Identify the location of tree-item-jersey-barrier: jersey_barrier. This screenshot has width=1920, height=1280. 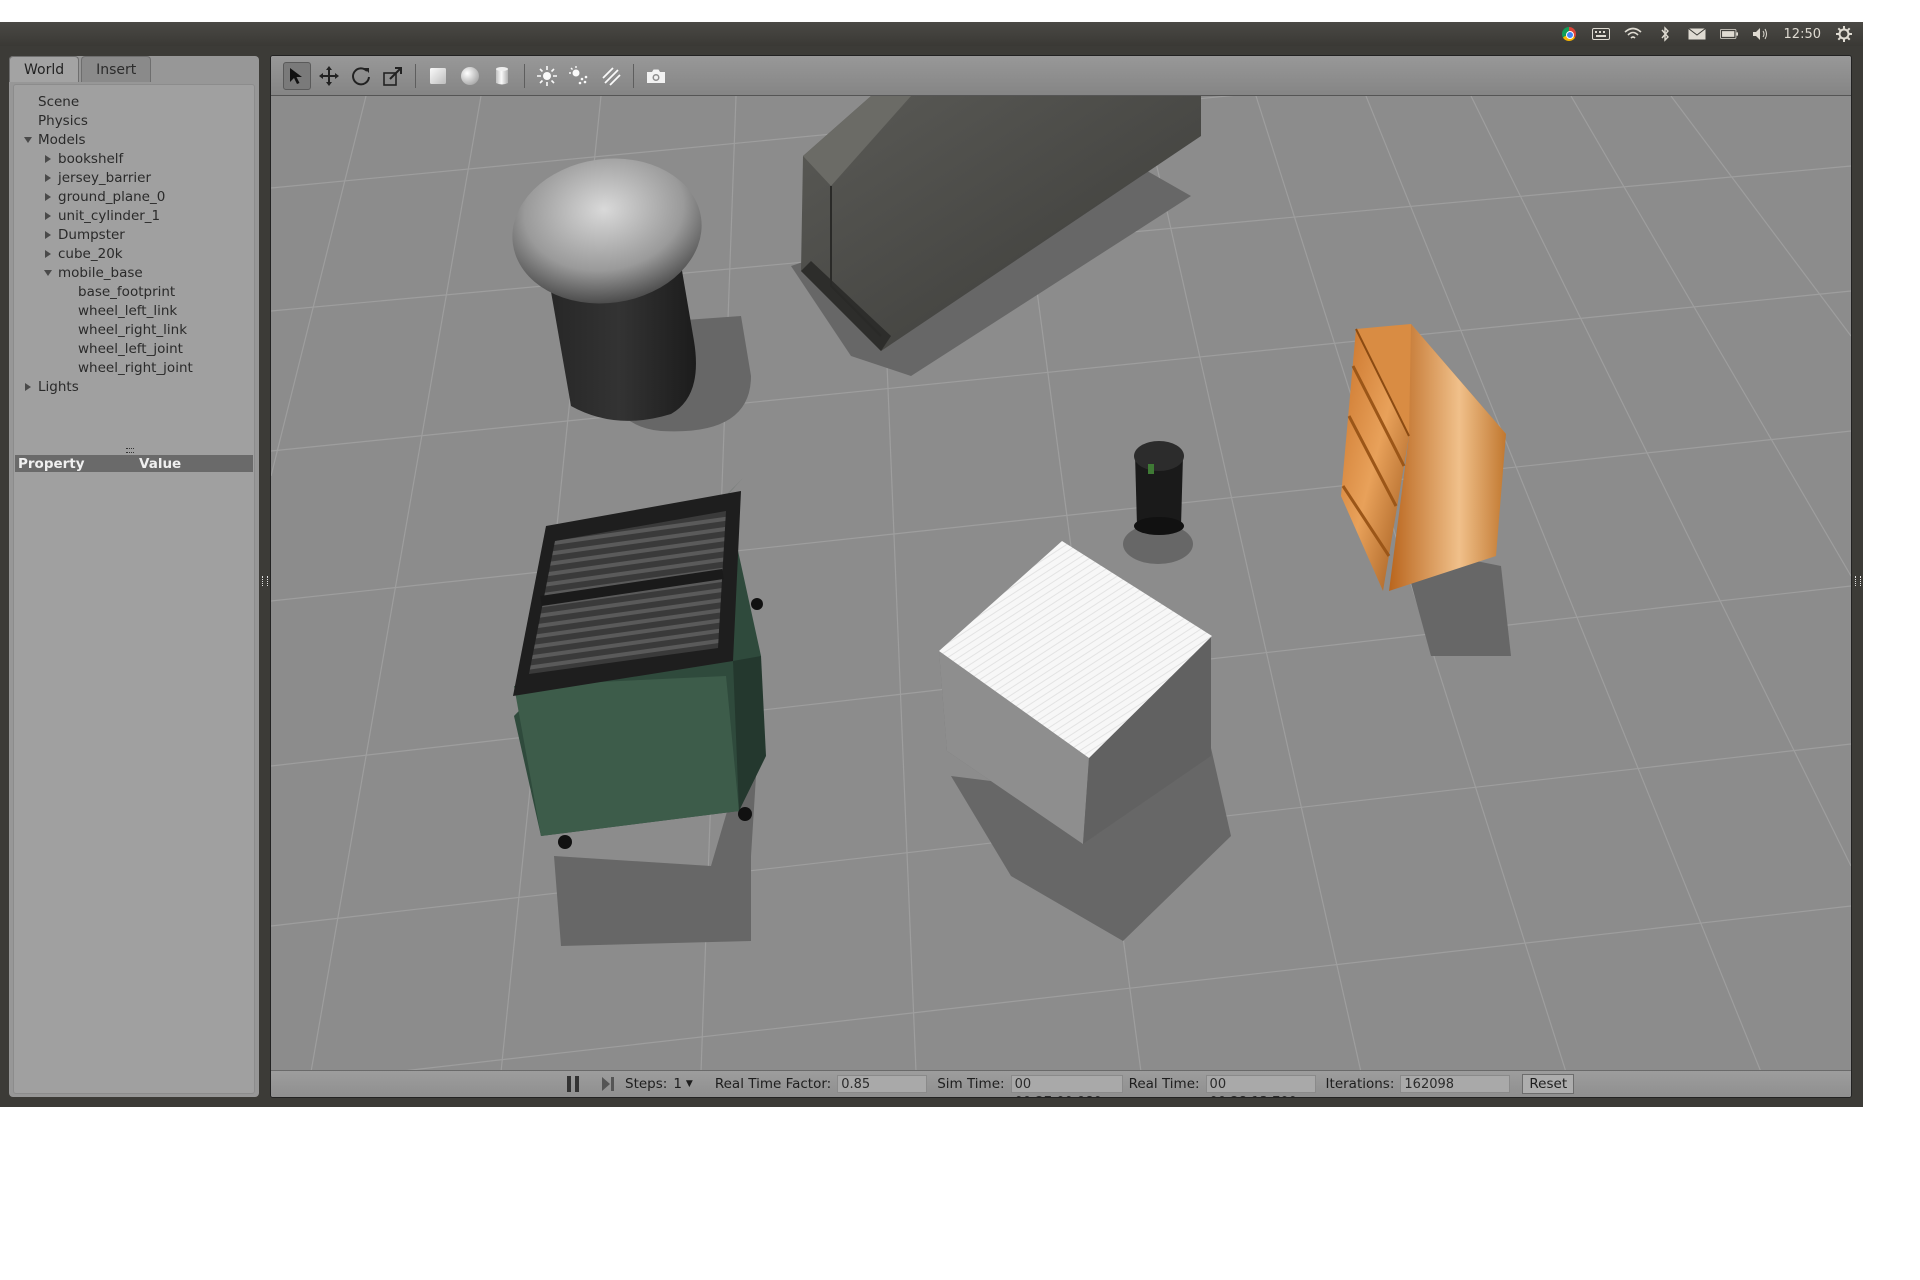
(134, 178).